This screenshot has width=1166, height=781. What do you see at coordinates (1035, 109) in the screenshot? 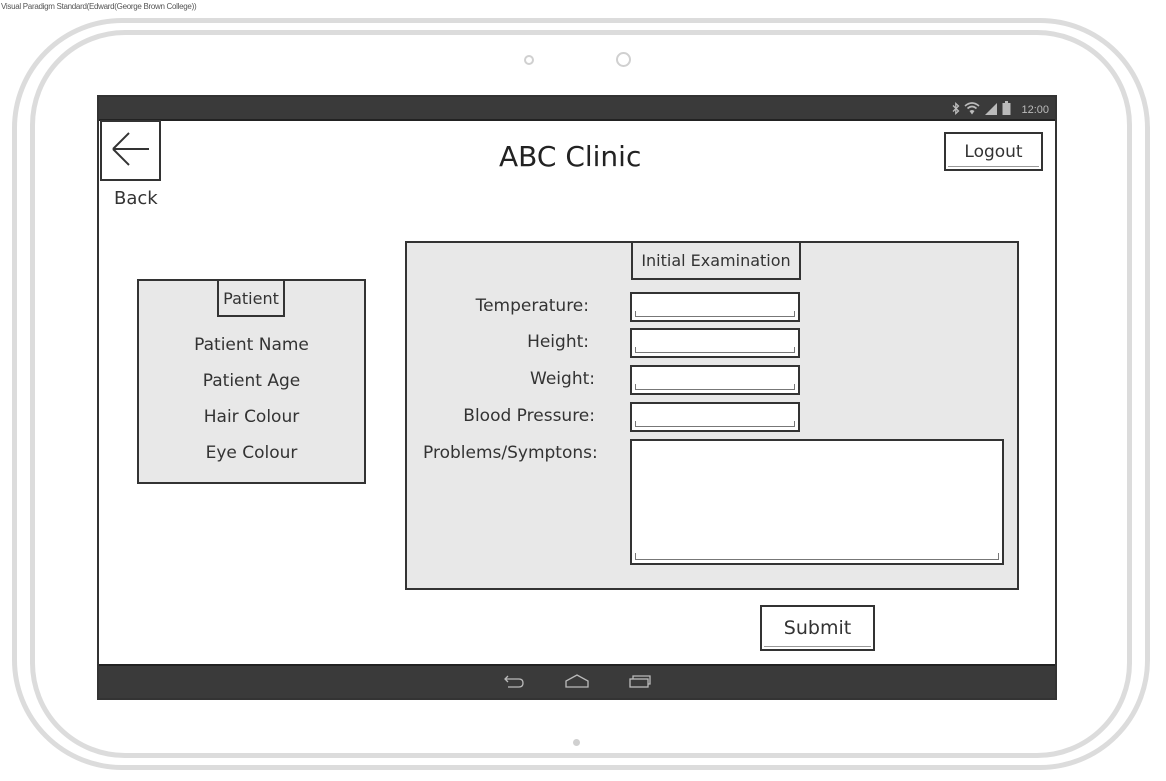
I see `status-time: 12:00` at bounding box center [1035, 109].